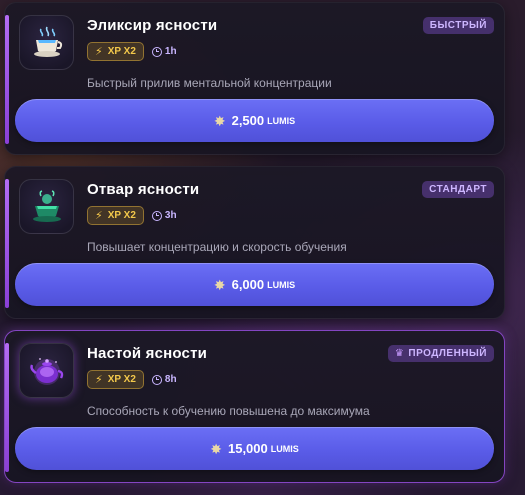  Describe the element at coordinates (170, 51) in the screenshot. I see `duration-label: 1h` at that location.